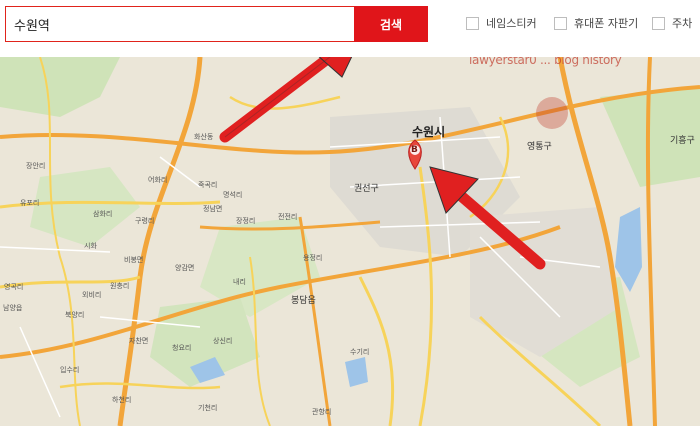  Describe the element at coordinates (391, 24) in the screenshot. I see `search-button: 검색` at that location.